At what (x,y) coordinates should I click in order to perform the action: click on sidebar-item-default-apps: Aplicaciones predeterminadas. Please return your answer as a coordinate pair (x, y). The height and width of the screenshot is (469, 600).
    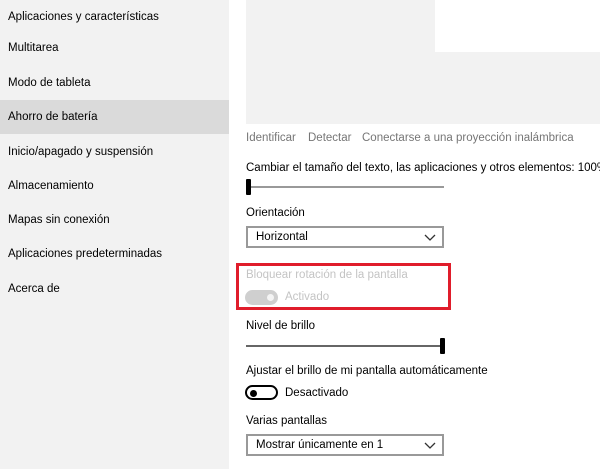
    Looking at the image, I should click on (114, 254).